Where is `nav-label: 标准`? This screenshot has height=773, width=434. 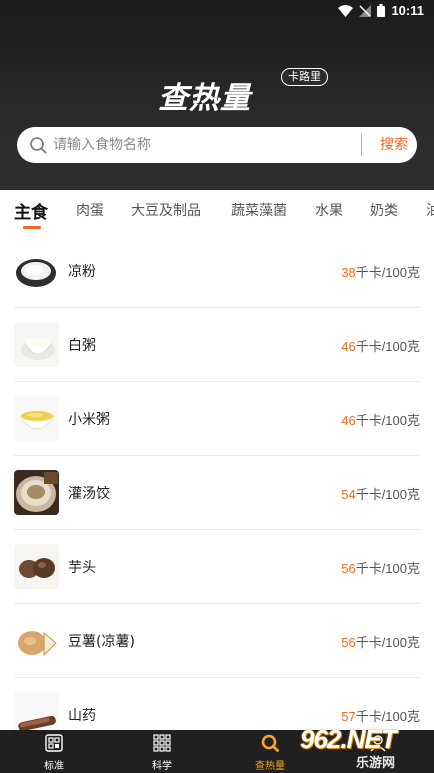
nav-label: 标准 is located at coordinates (54, 766).